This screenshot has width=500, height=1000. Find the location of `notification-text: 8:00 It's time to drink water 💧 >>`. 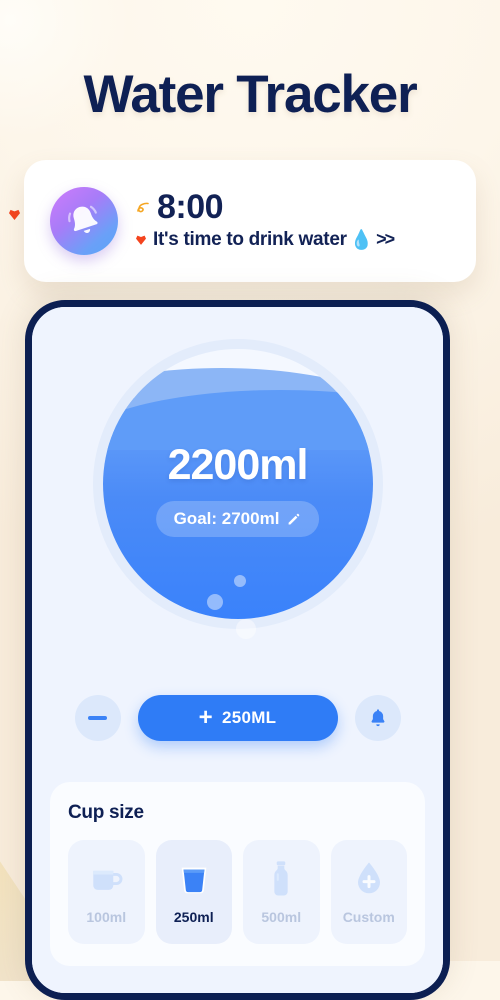

notification-text: 8:00 It's time to drink water 💧 >> is located at coordinates (265, 220).